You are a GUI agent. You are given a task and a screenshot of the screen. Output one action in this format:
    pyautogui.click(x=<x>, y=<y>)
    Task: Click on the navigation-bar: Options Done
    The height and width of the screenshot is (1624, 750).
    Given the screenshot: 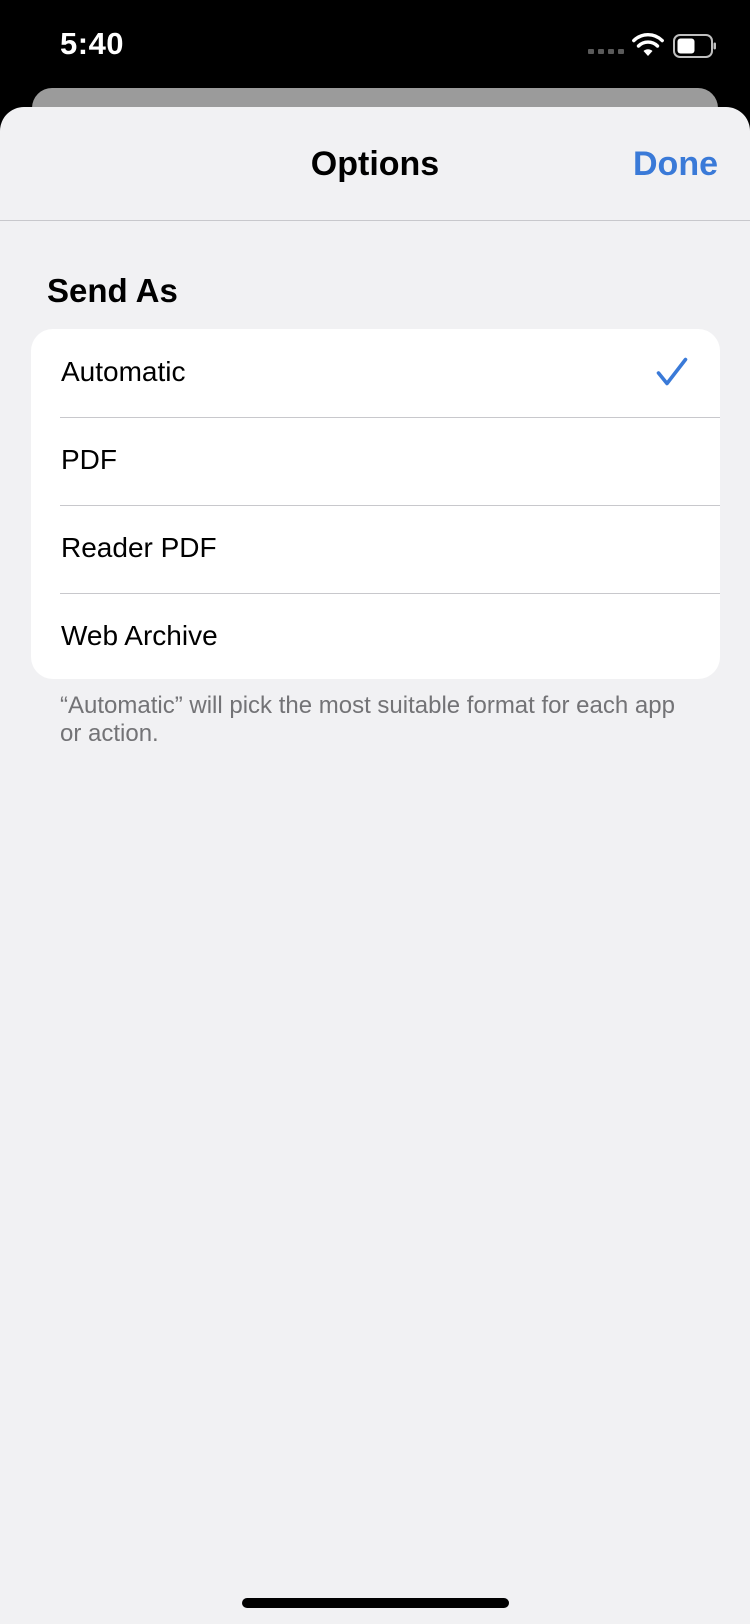 What is the action you would take?
    pyautogui.click(x=375, y=164)
    